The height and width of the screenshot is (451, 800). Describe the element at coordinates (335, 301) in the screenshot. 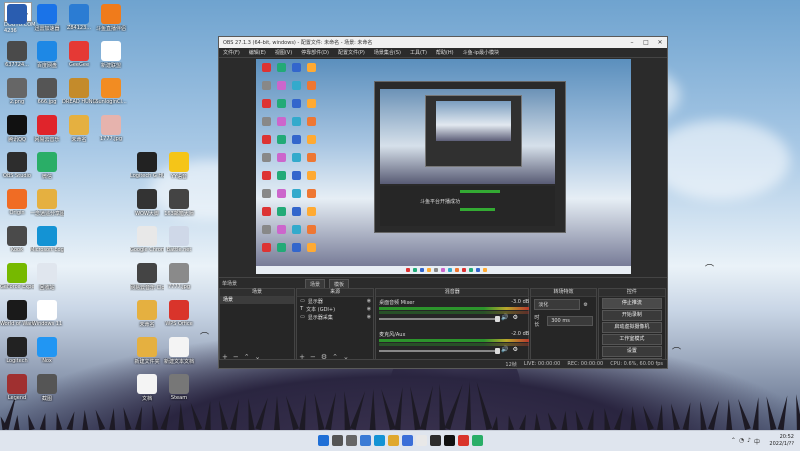

I see `source-item: ▭ 显示器 ◉` at that location.